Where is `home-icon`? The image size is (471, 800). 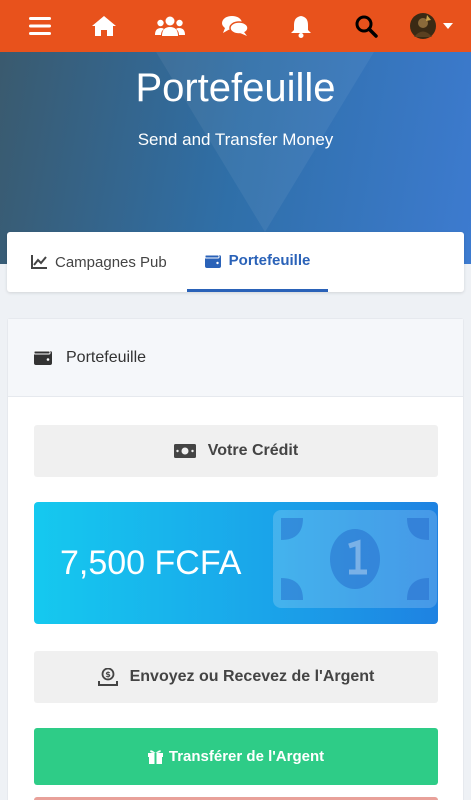 home-icon is located at coordinates (104, 26).